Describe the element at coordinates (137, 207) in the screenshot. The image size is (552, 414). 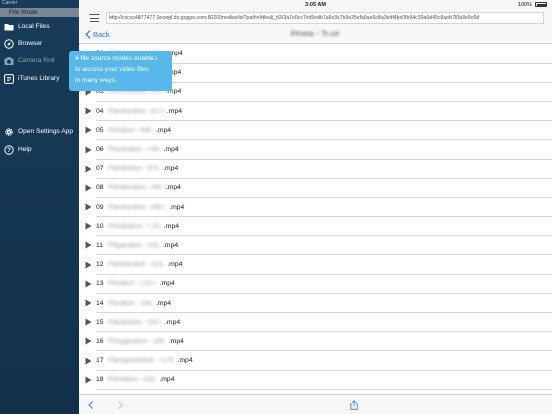
I see `file-name: Ffanderalion - l09 l.` at that location.